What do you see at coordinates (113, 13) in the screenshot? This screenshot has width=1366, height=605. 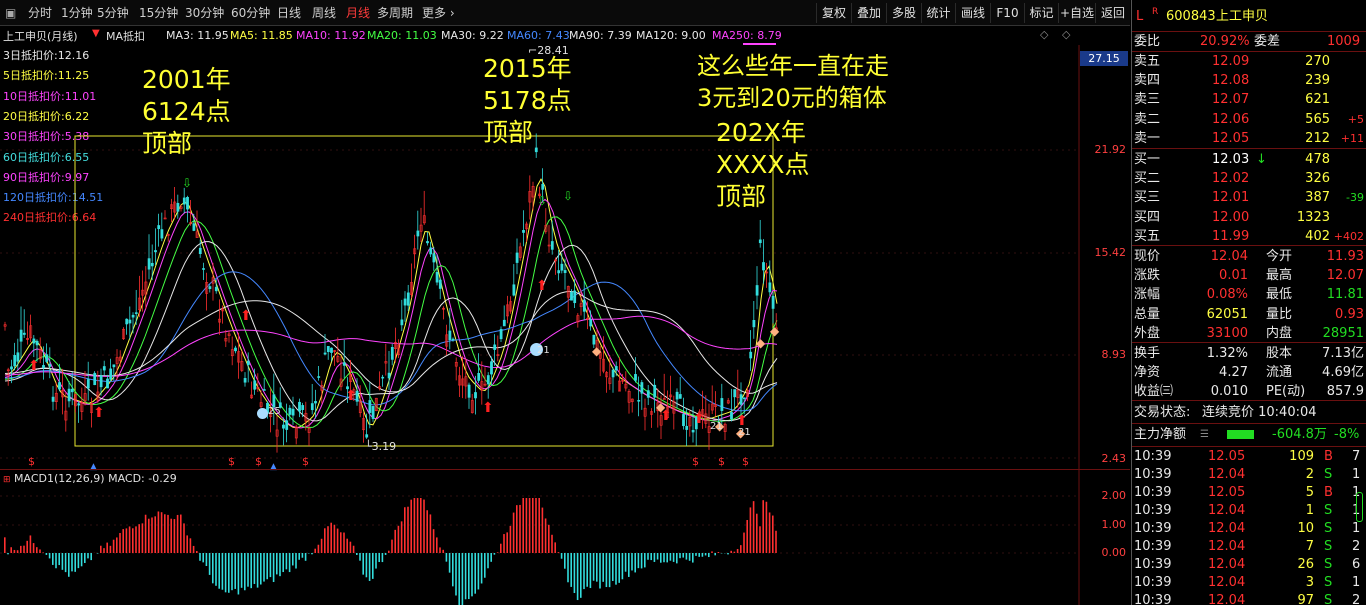 I see `period-tab: 5分钟` at bounding box center [113, 13].